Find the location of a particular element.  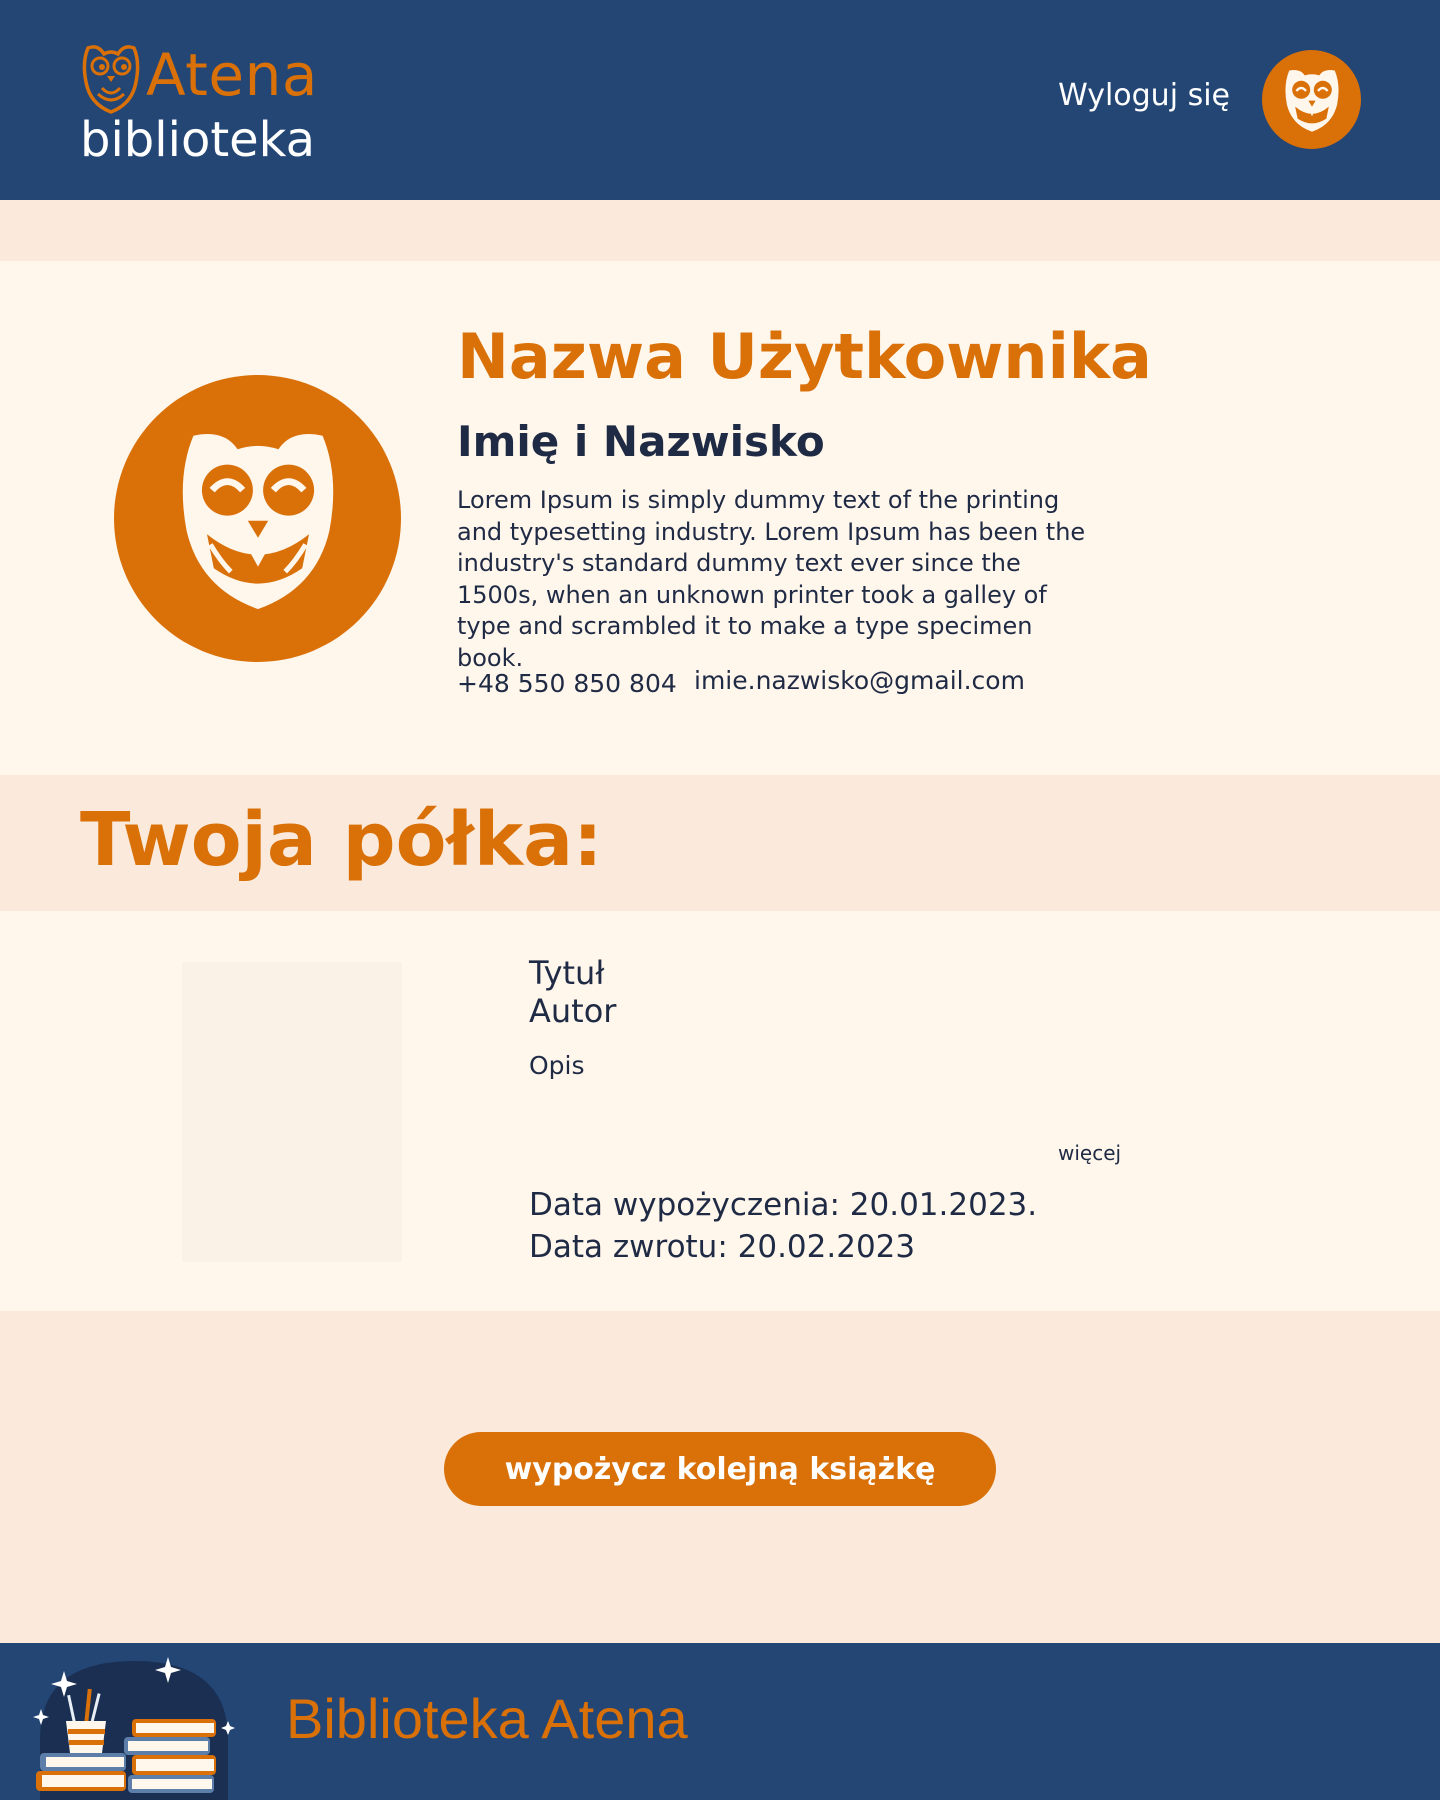

book-description: Opis is located at coordinates (557, 1065).